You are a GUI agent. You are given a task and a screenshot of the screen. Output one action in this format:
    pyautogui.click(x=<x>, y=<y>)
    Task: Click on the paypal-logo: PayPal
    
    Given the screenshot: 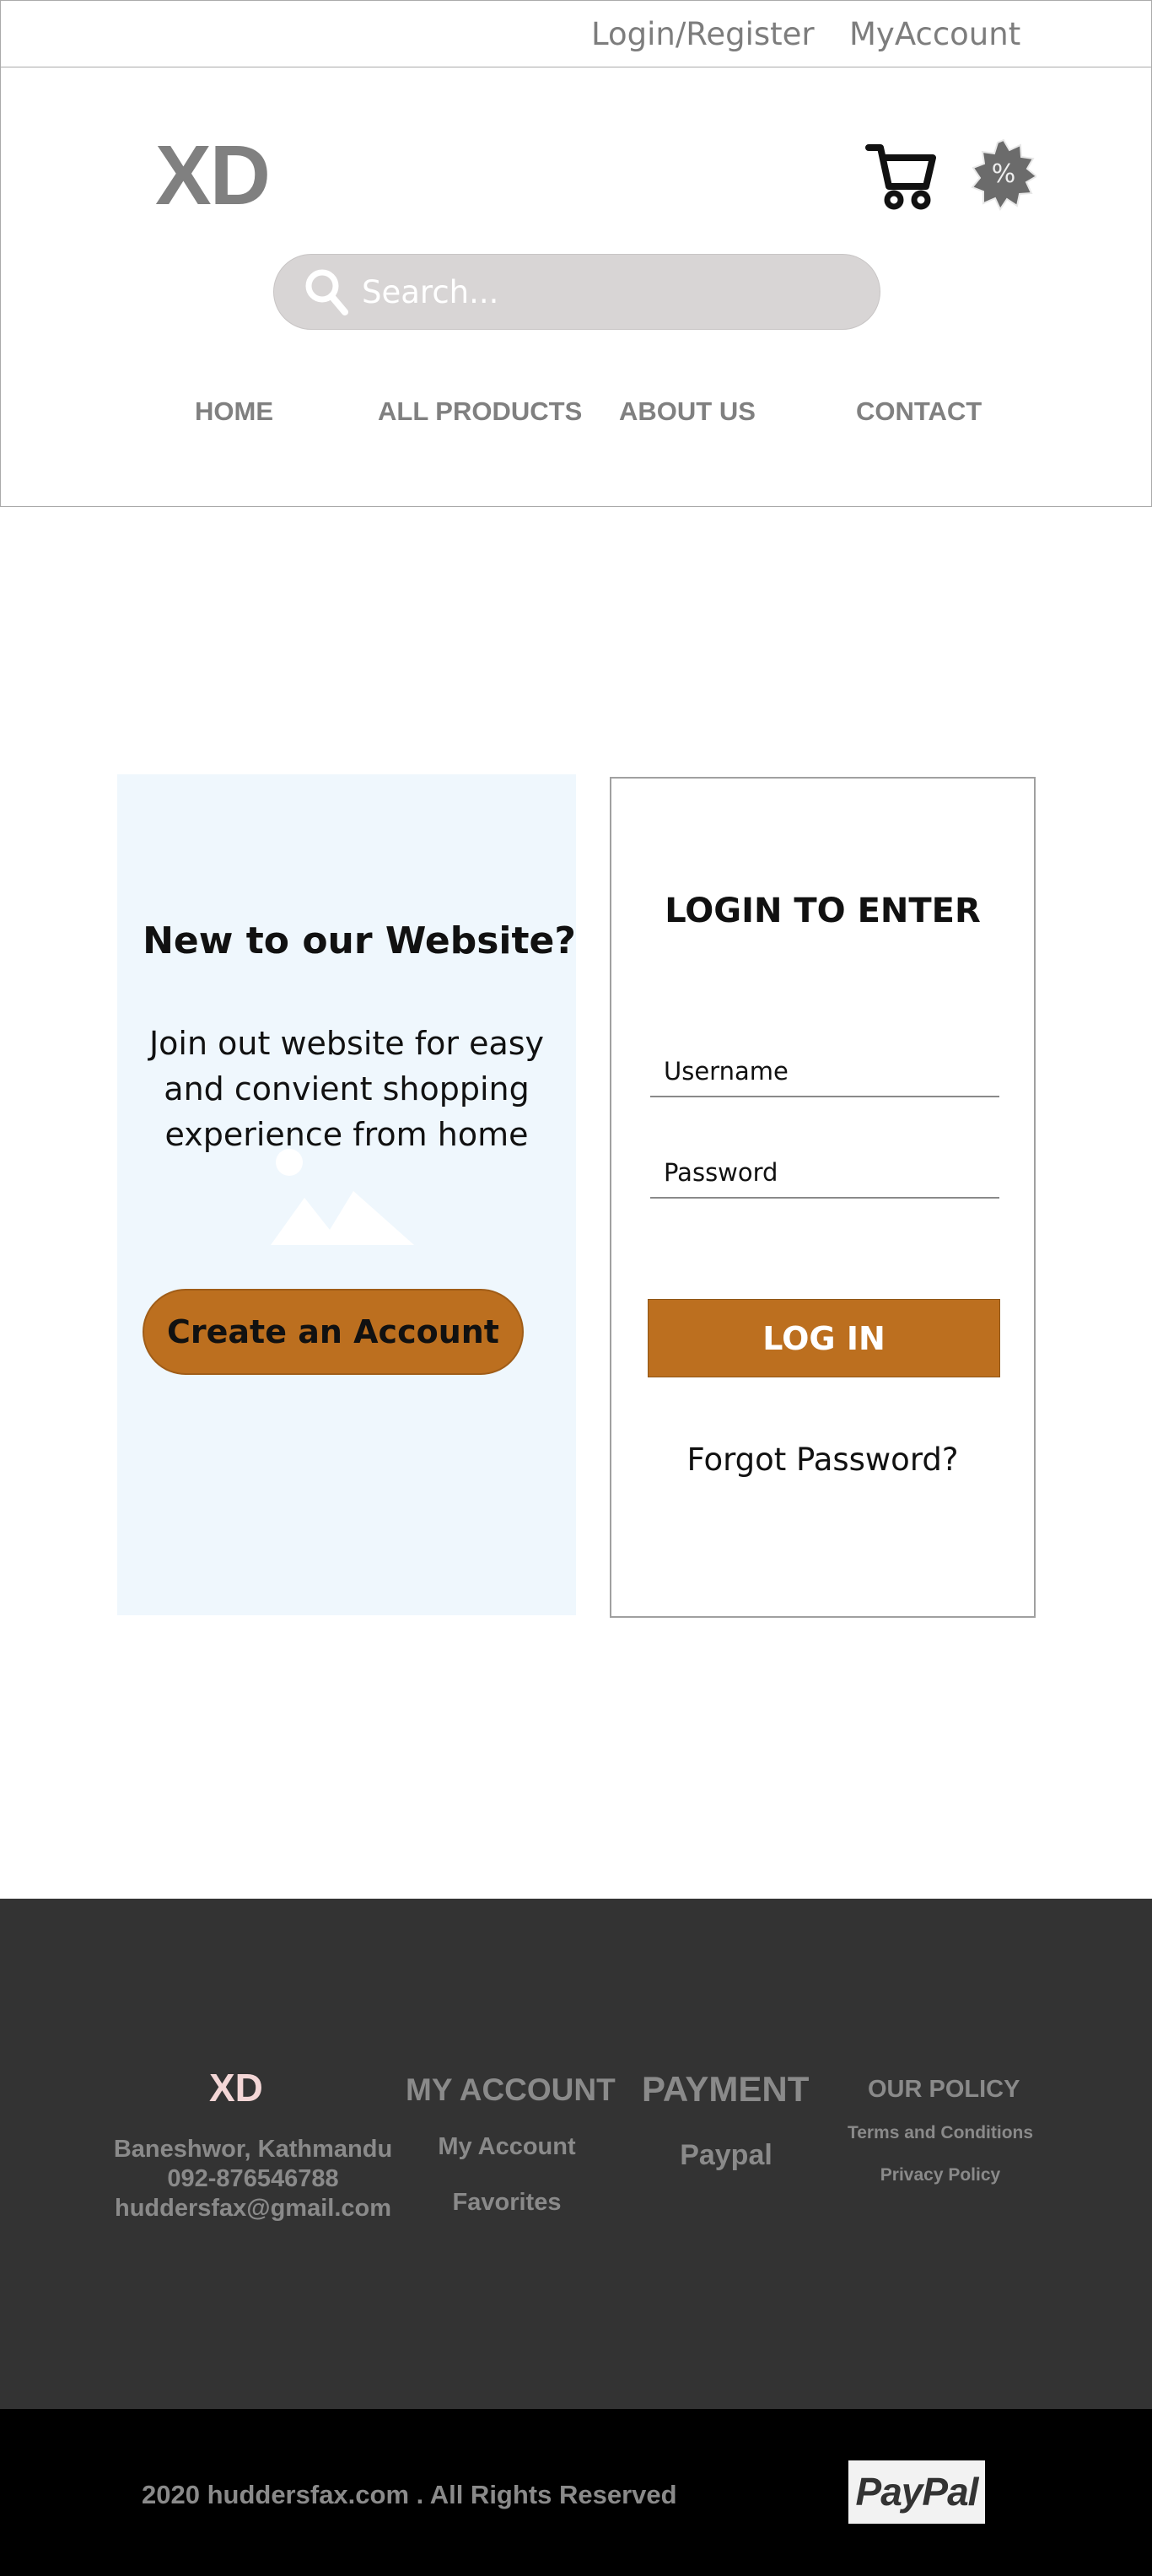 What is the action you would take?
    pyautogui.click(x=916, y=2492)
    